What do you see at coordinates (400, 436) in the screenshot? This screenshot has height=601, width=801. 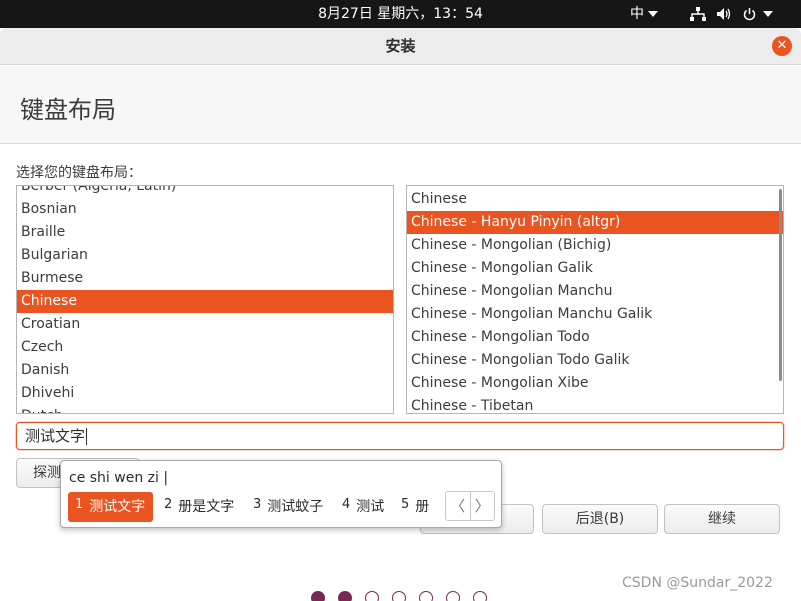 I see `keyboard-test-input: 测试文字` at bounding box center [400, 436].